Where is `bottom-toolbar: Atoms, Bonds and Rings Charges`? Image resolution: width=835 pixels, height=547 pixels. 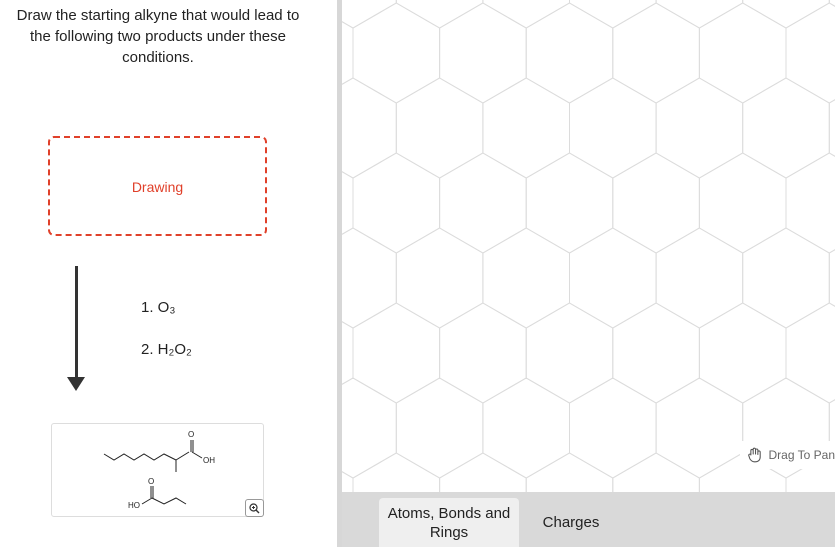
bottom-toolbar: Atoms, Bonds and Rings Charges is located at coordinates (588, 519).